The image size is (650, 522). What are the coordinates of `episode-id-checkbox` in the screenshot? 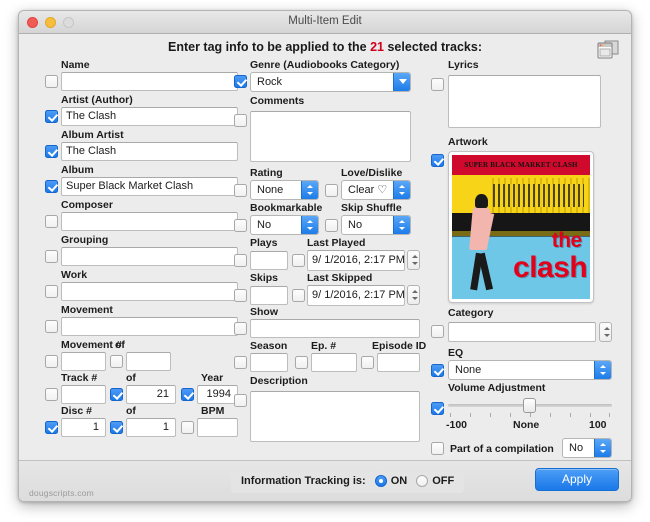 It's located at (367, 362).